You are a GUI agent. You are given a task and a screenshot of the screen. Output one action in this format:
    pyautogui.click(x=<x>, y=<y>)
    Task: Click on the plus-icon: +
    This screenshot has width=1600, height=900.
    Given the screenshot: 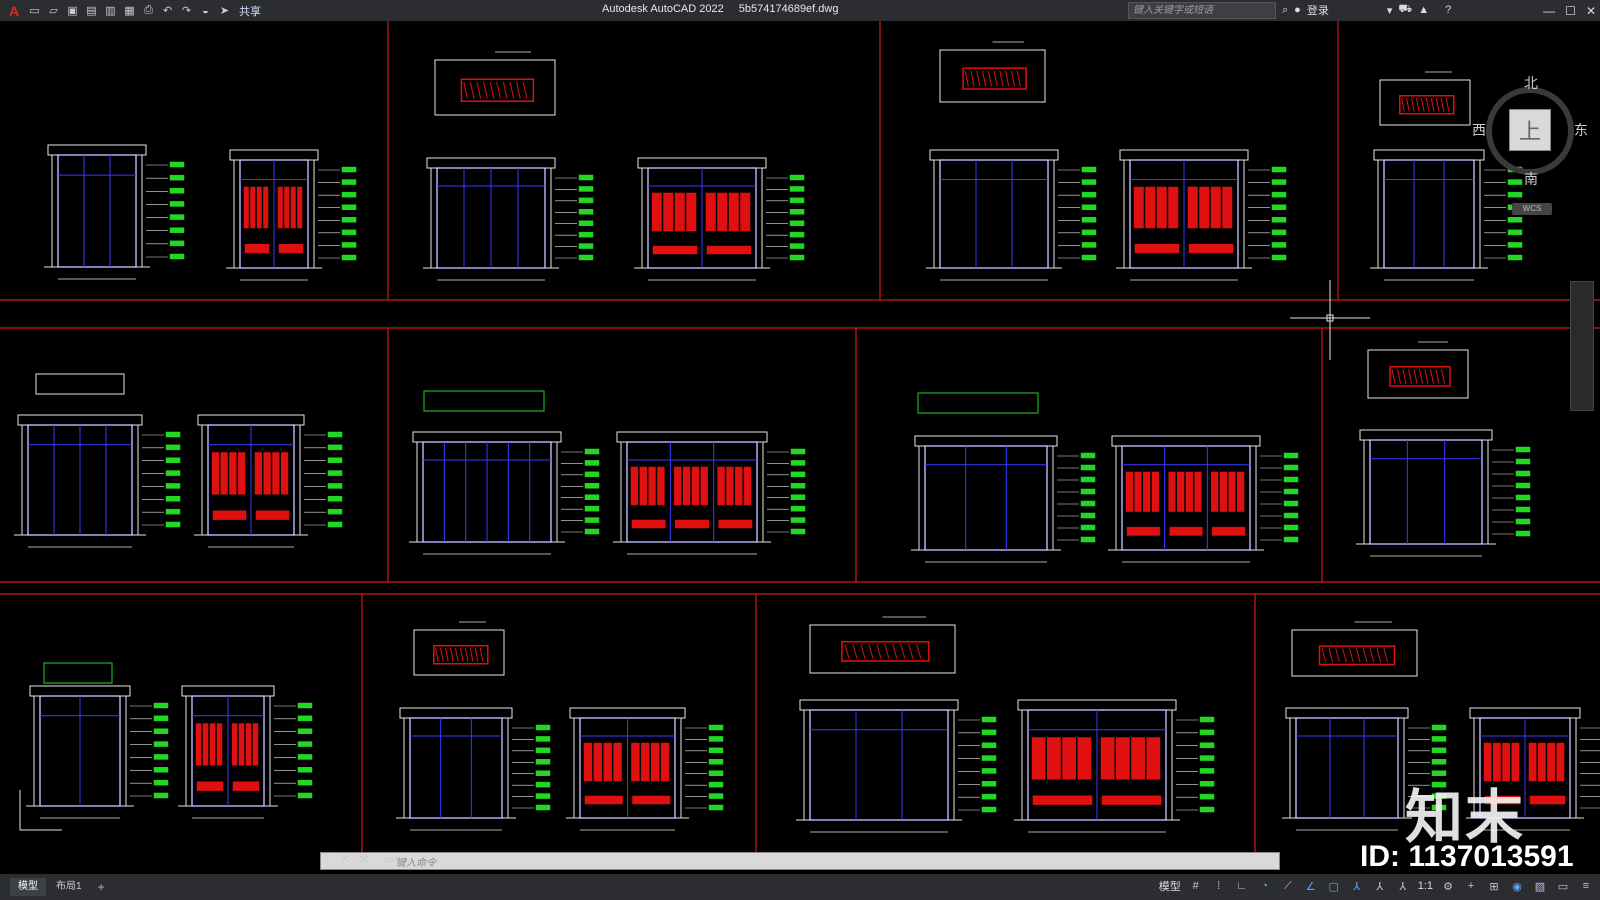 What is the action you would take?
    pyautogui.click(x=1471, y=886)
    